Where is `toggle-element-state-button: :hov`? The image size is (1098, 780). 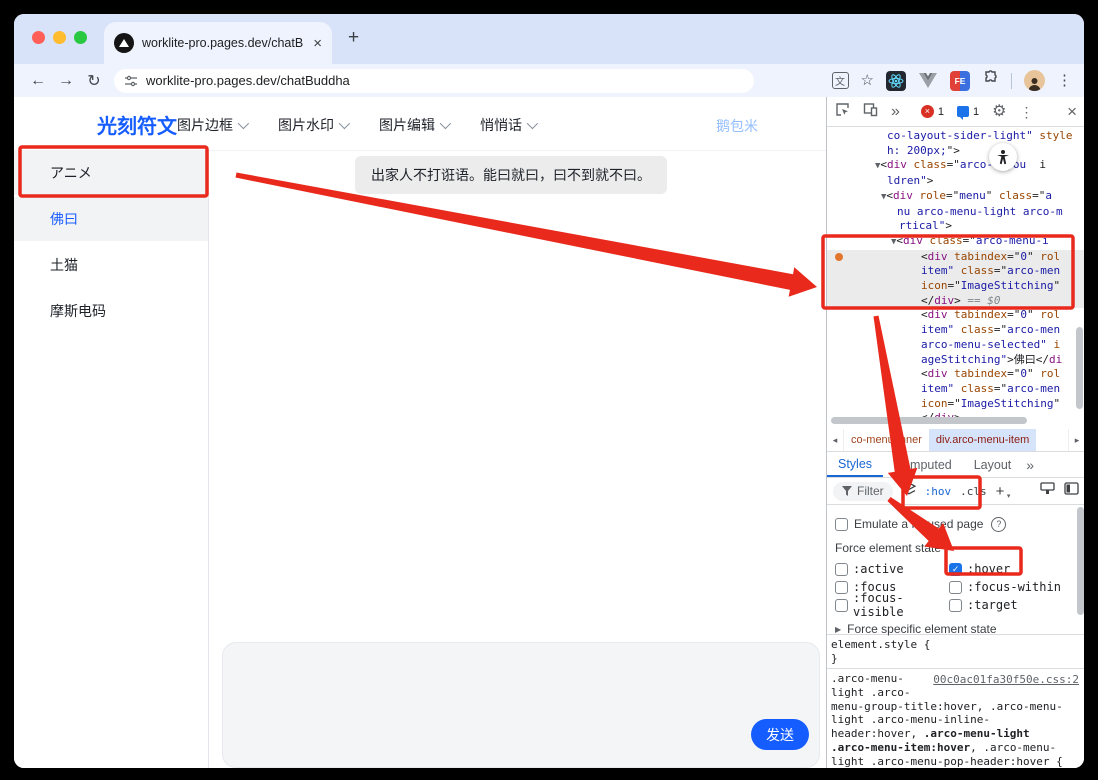 toggle-element-state-button: :hov is located at coordinates (938, 491).